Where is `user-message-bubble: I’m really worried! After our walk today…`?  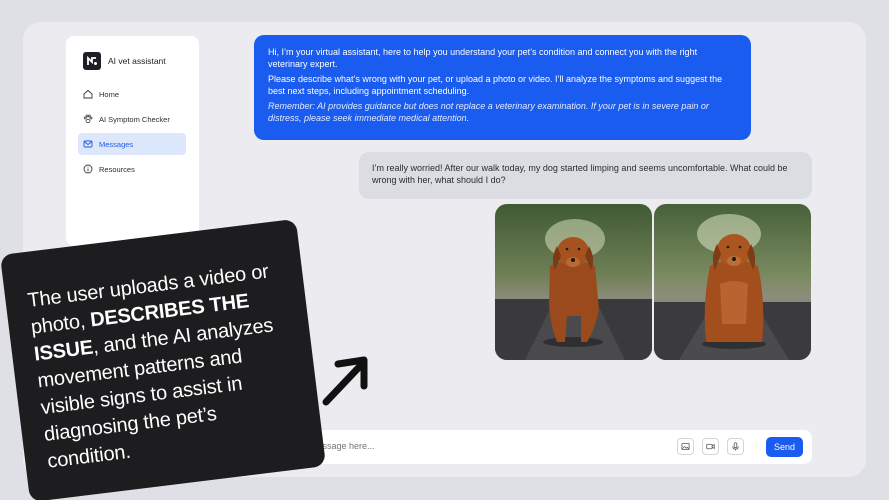 user-message-bubble: I’m really worried! After our walk today… is located at coordinates (585, 175).